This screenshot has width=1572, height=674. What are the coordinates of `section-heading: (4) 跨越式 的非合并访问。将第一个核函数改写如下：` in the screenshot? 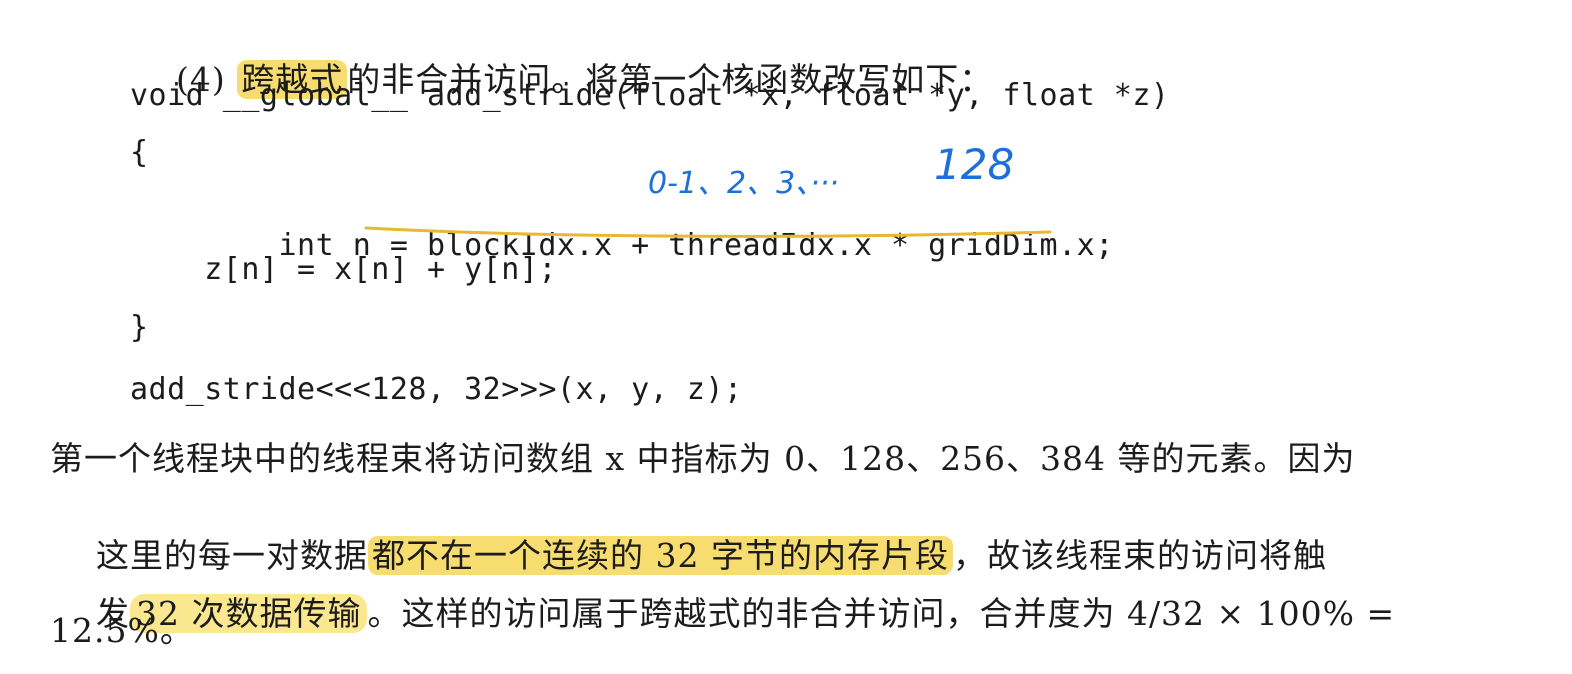 It's located at (561, 77).